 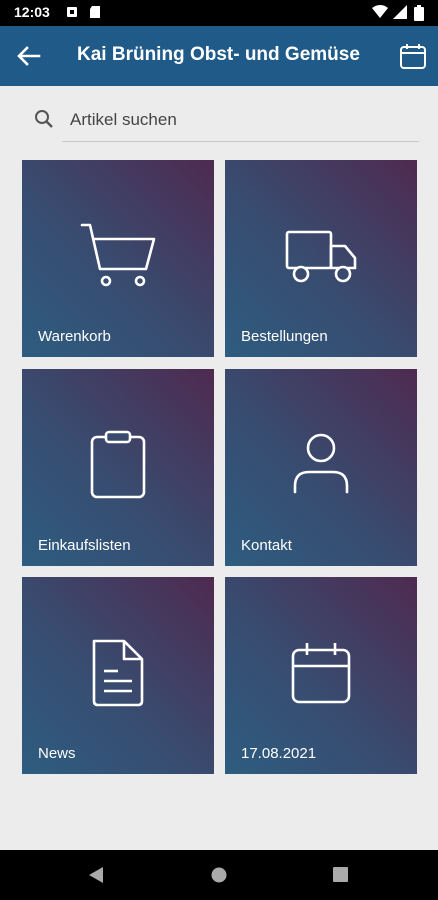 I want to click on truck-icon, so click(x=321, y=256).